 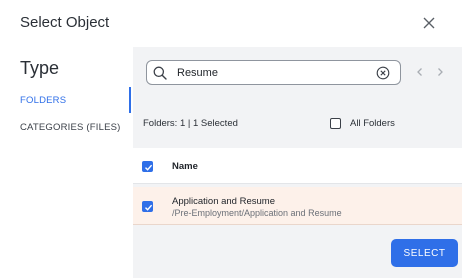 I want to click on sidebar-item-folders: FOLDERS, so click(x=43, y=100).